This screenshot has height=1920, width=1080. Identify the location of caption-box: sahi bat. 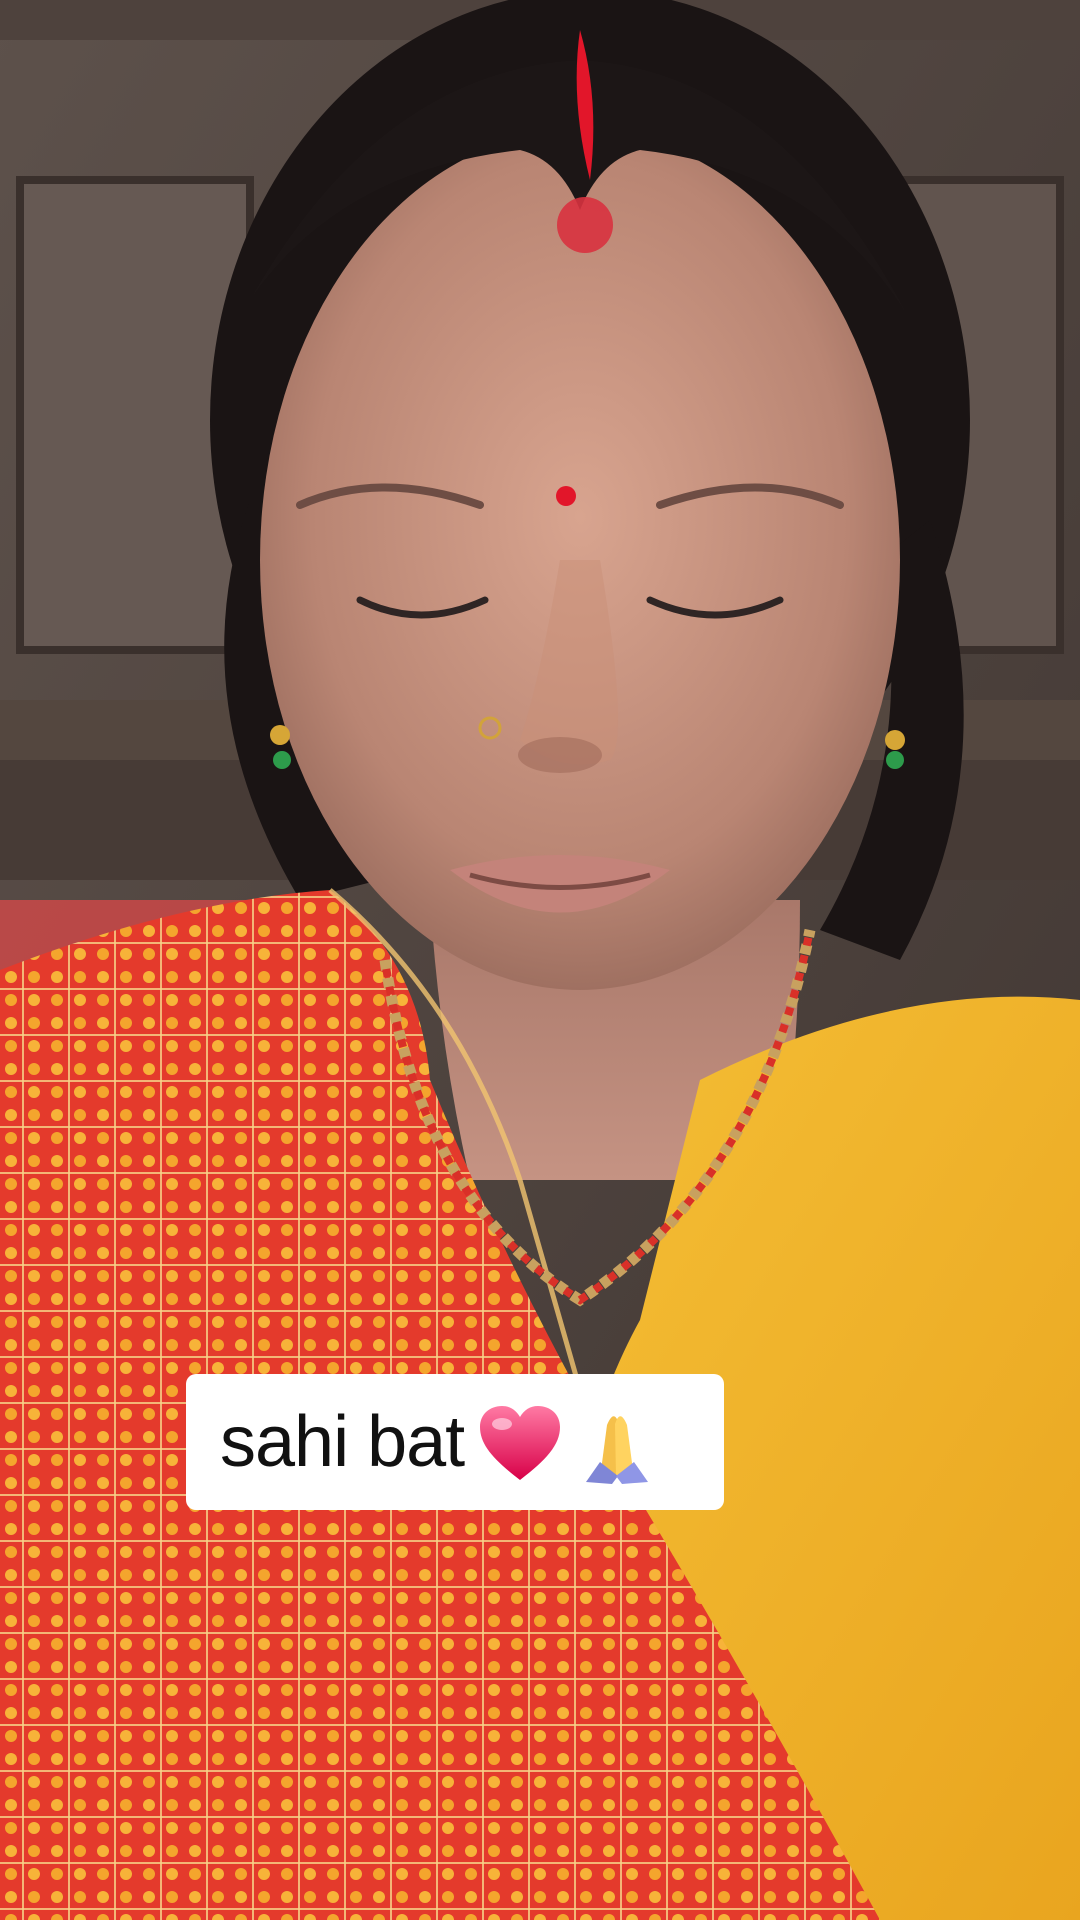
(455, 1442).